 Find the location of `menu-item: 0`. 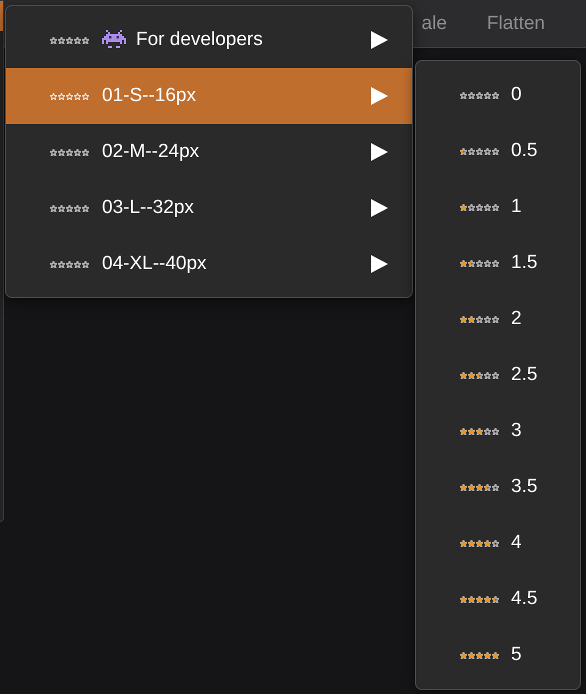

menu-item: 0 is located at coordinates (498, 95).